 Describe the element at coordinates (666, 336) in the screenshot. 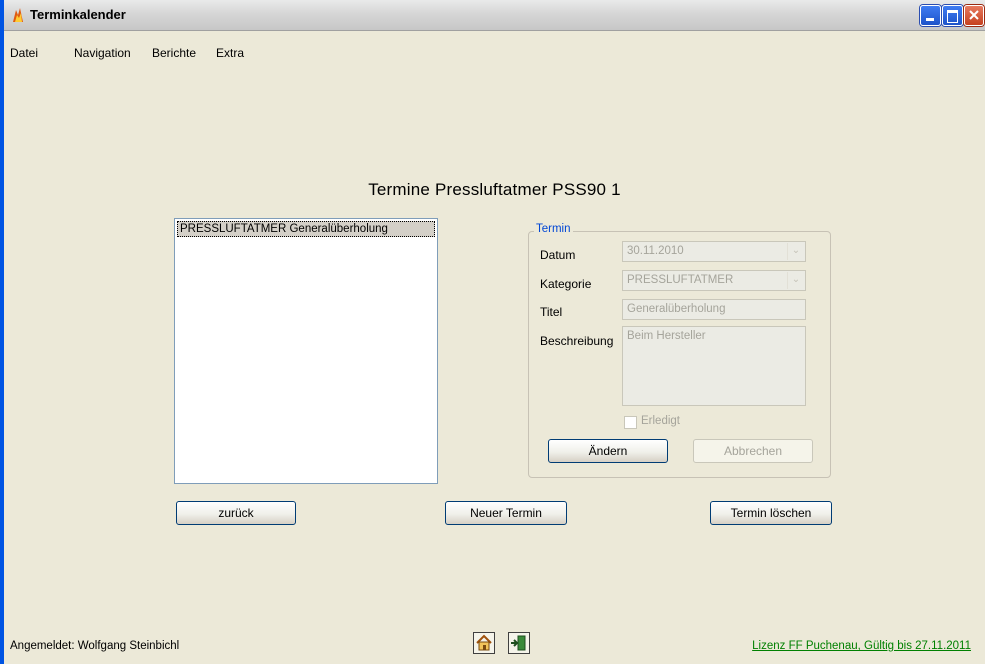

I see `beschreibung-value: Beim Hersteller` at that location.